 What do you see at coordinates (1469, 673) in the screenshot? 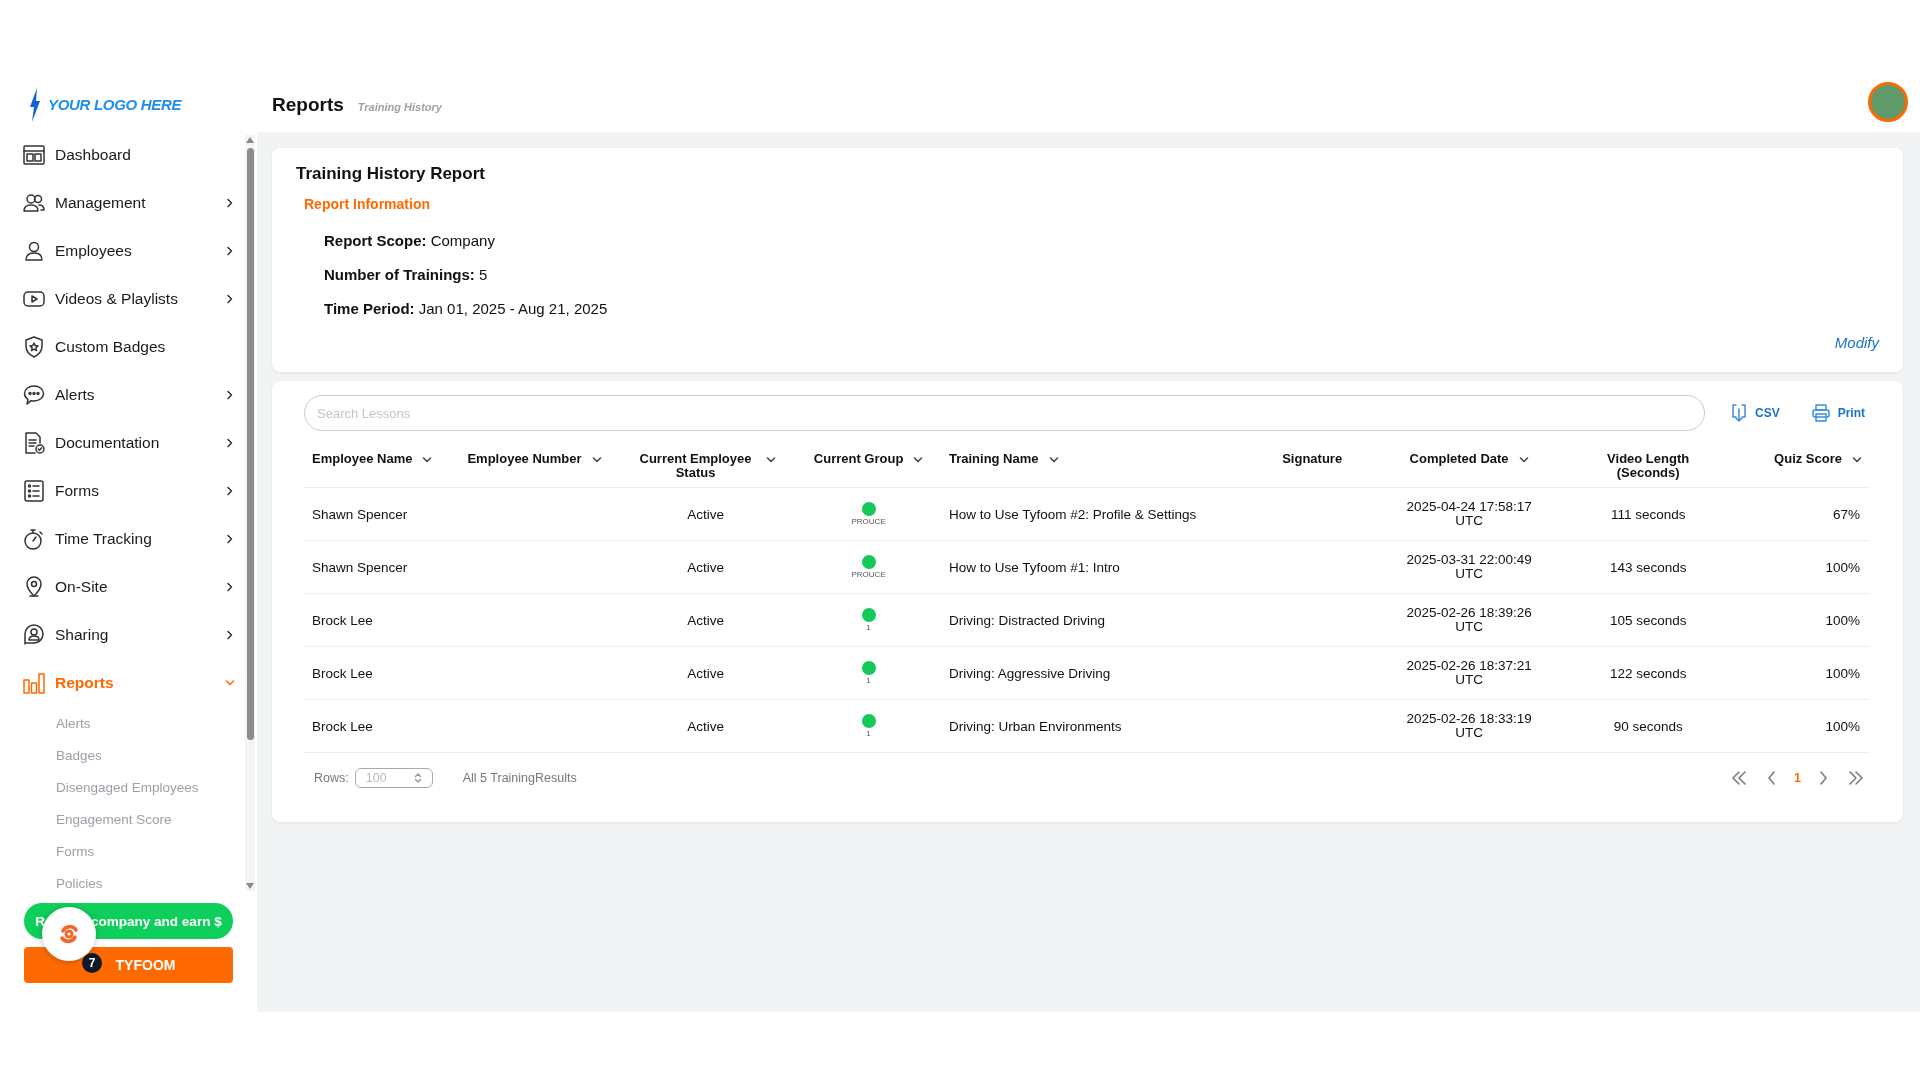
I see `table-cell-text: 2025-02-26 18:37:21 UTC` at bounding box center [1469, 673].